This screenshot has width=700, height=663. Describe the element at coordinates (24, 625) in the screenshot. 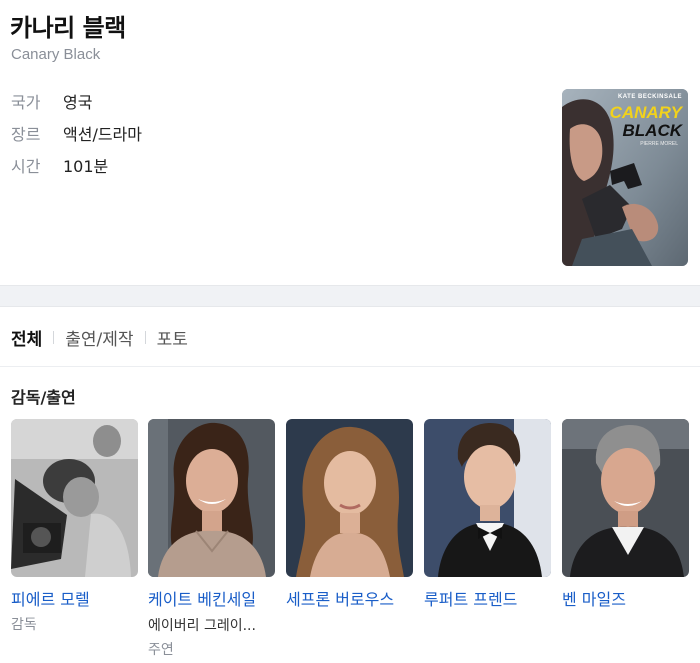

I see `person-role: 감독` at that location.